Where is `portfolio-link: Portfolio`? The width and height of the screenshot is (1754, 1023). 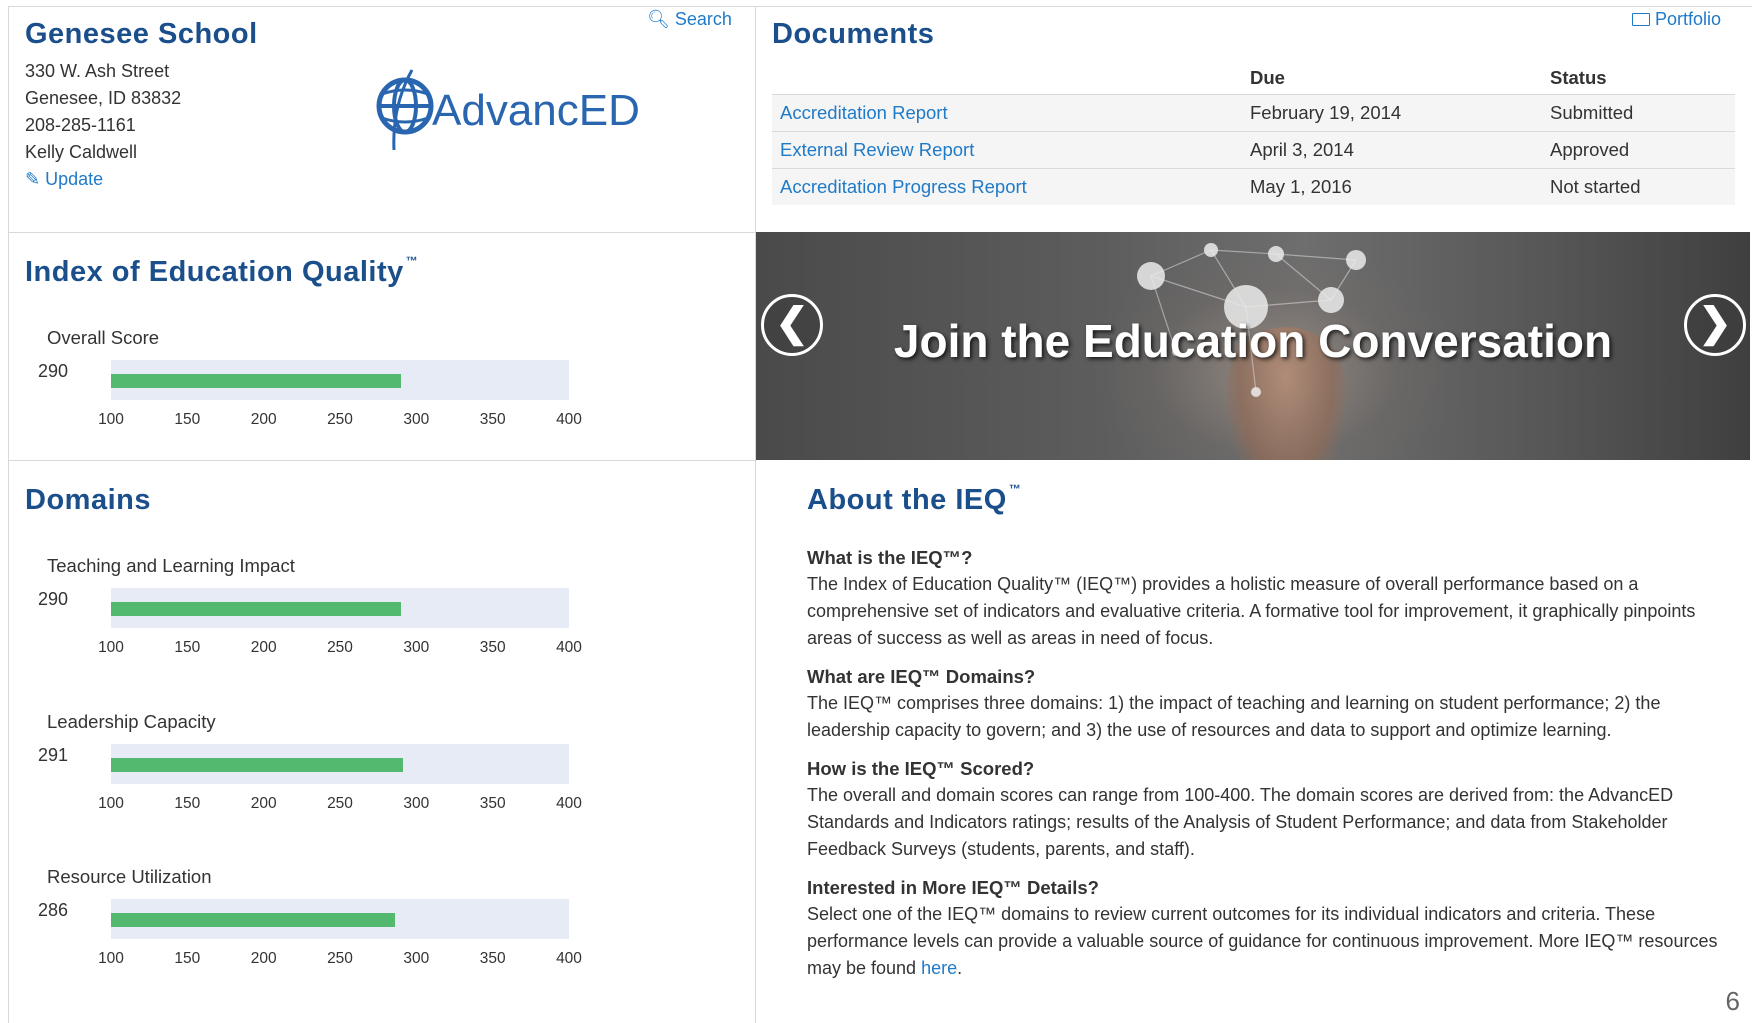 portfolio-link: Portfolio is located at coordinates (1676, 19).